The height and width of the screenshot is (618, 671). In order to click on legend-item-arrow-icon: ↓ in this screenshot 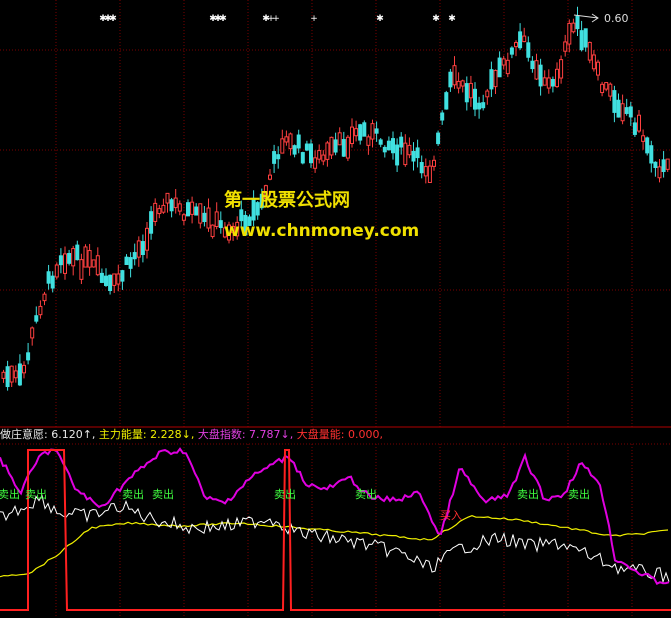, I will do `click(186, 434)`.